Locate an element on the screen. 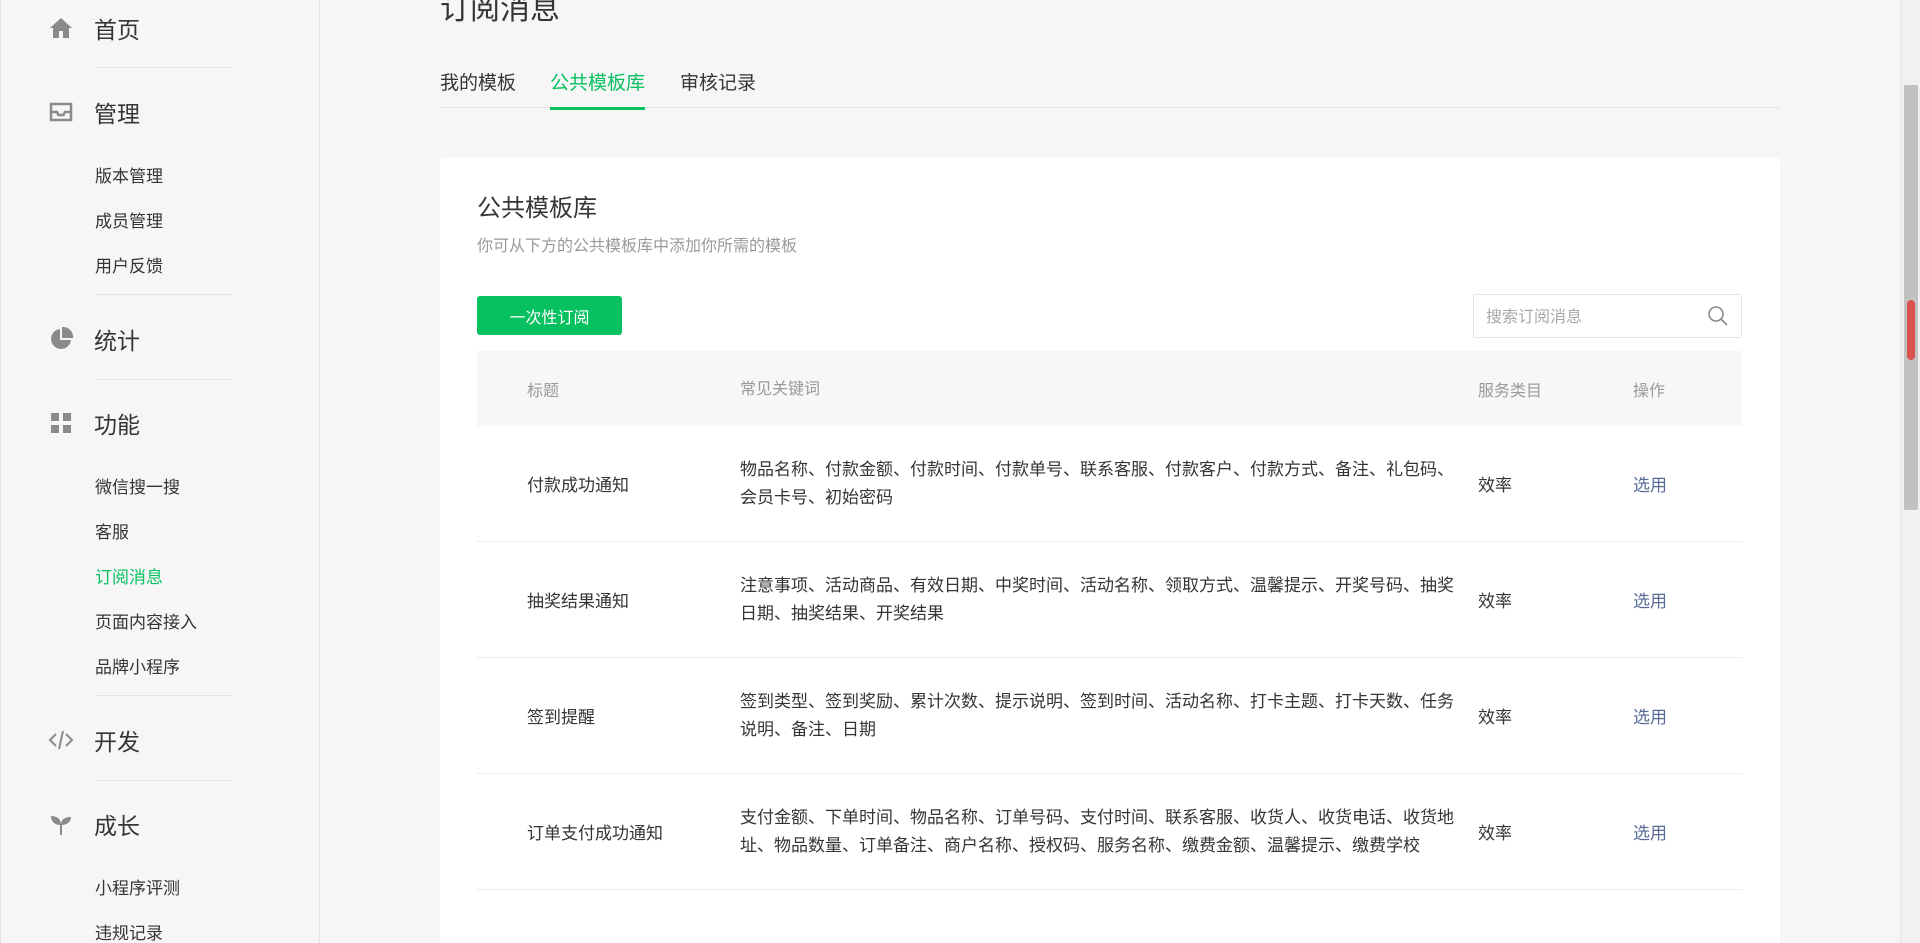 This screenshot has width=1920, height=943. sidebar-item-brand-miniprogram: 品牌小程序 is located at coordinates (137, 665).